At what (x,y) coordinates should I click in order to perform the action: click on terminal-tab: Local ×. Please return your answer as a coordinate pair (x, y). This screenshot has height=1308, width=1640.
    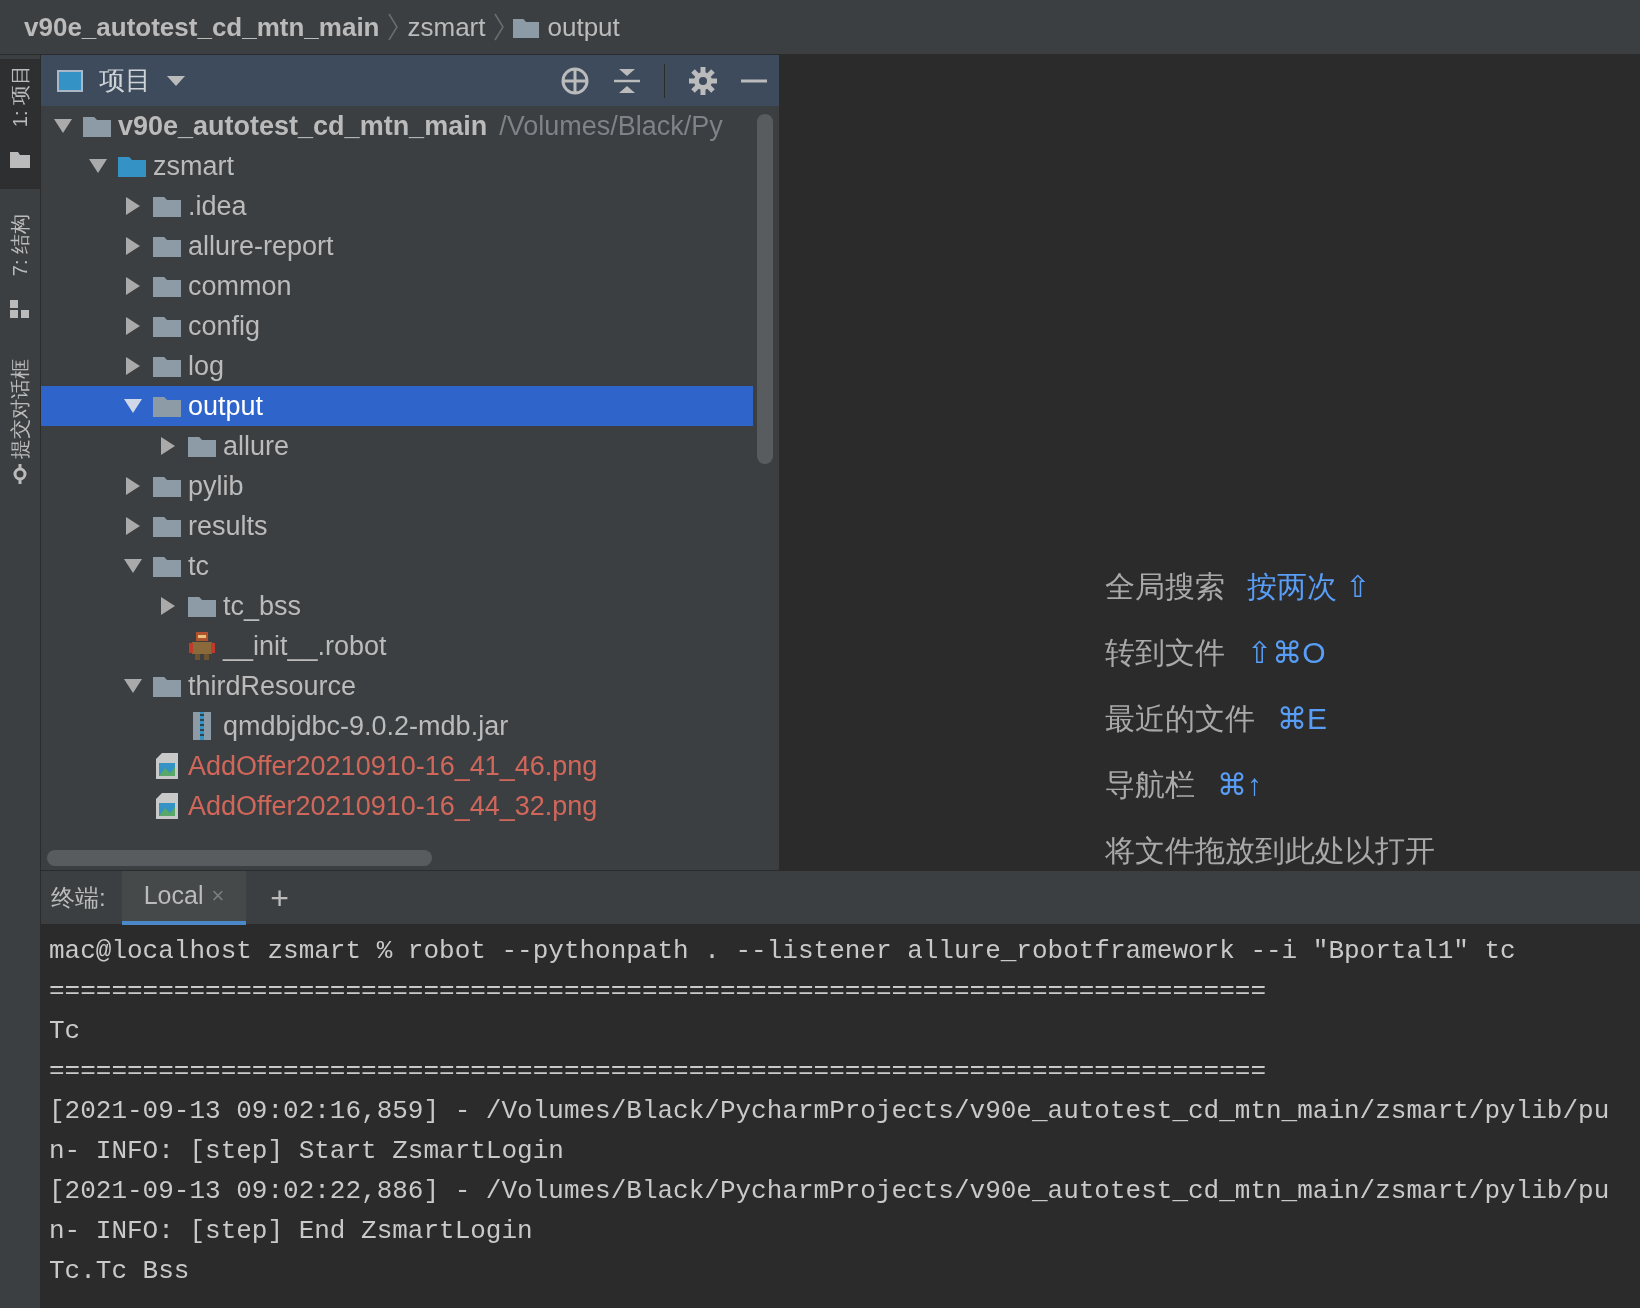
    Looking at the image, I should click on (184, 897).